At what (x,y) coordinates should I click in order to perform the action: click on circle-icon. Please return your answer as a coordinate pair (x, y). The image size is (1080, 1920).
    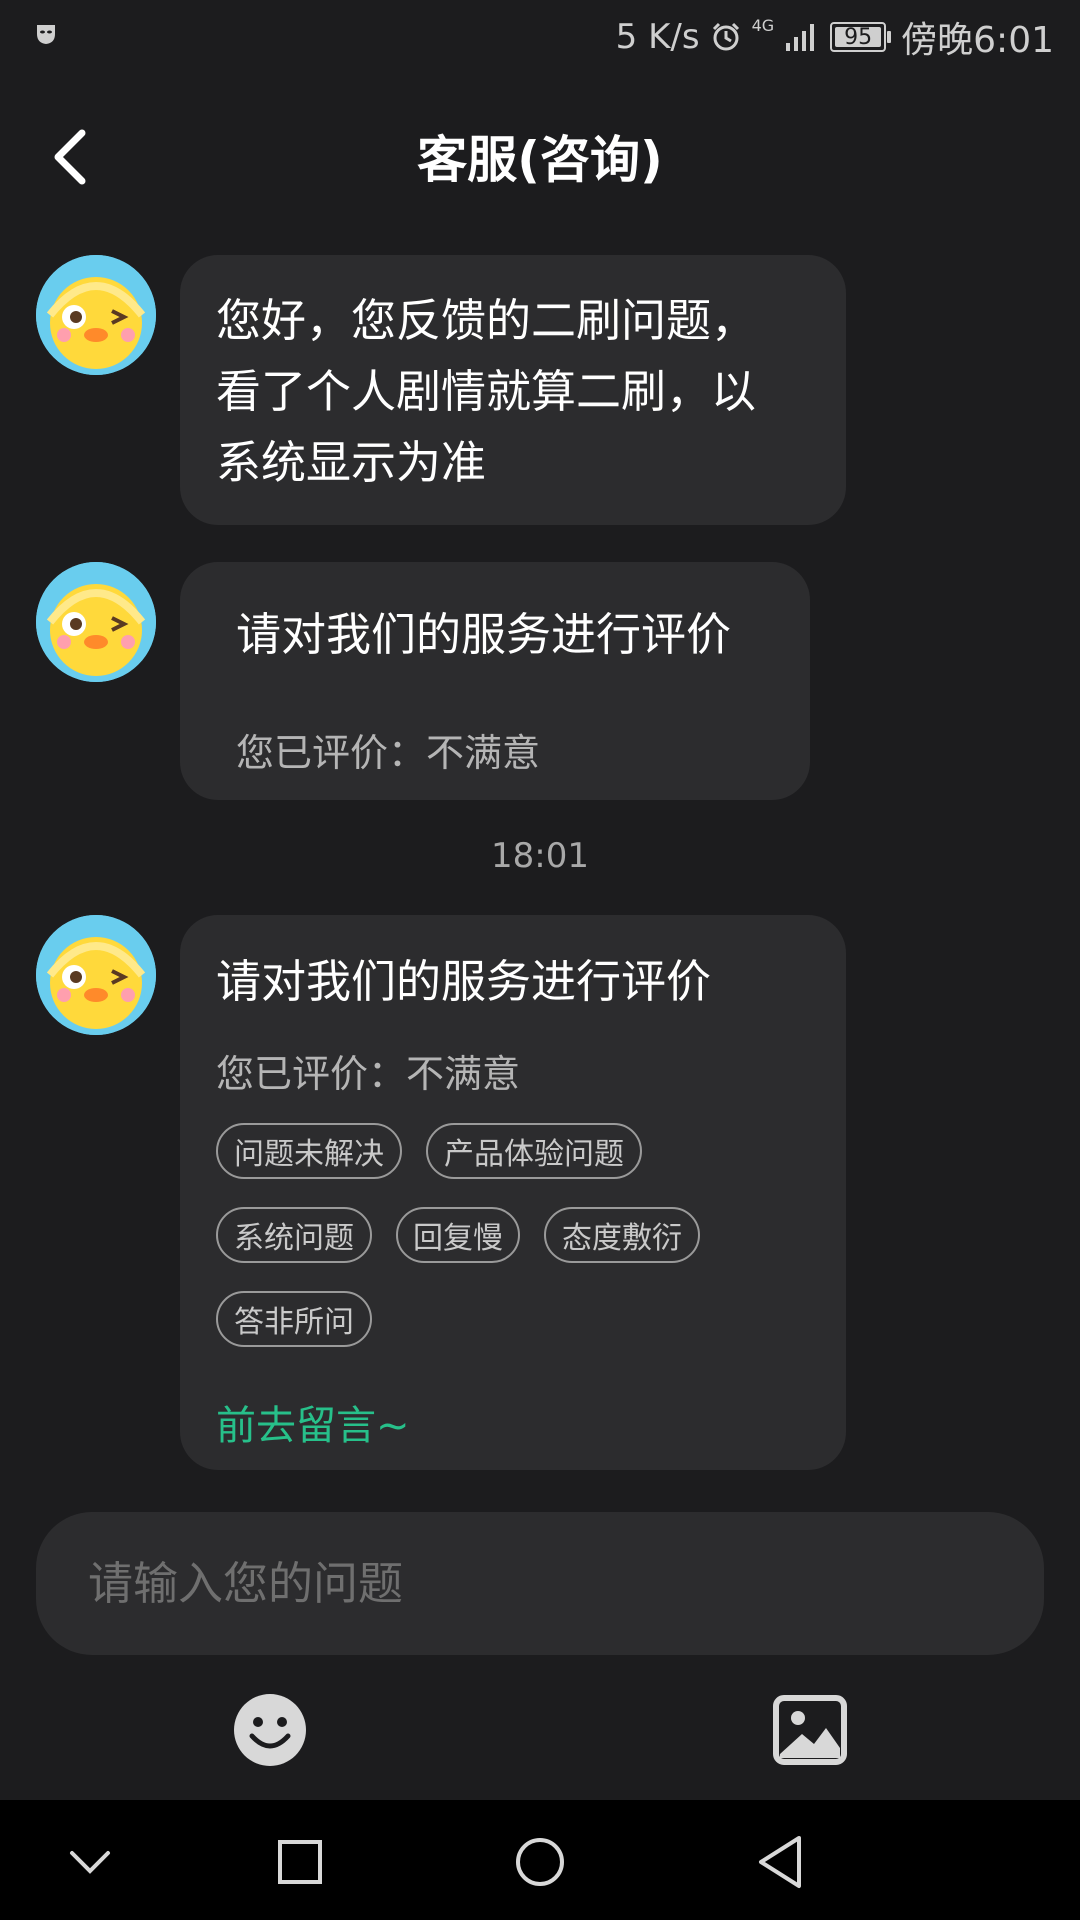
    Looking at the image, I should click on (540, 1862).